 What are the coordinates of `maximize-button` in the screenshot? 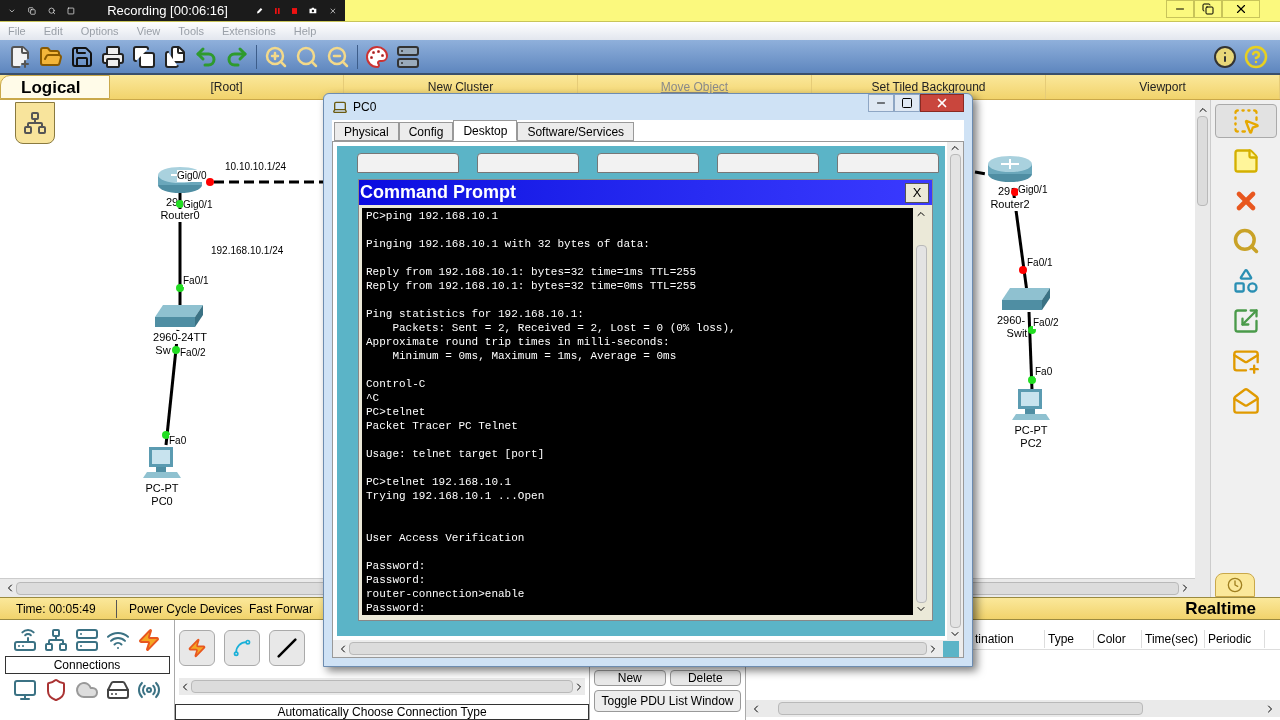 It's located at (907, 103).